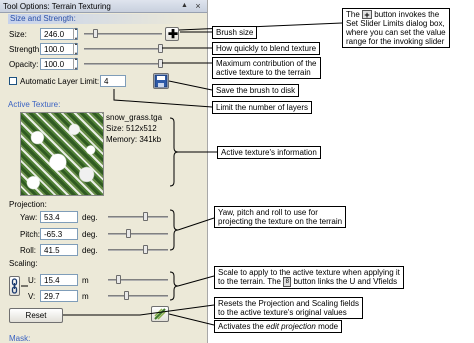 The image size is (474, 343). I want to click on note-reset-text-2: to the active texture's original values, so click(282, 312).